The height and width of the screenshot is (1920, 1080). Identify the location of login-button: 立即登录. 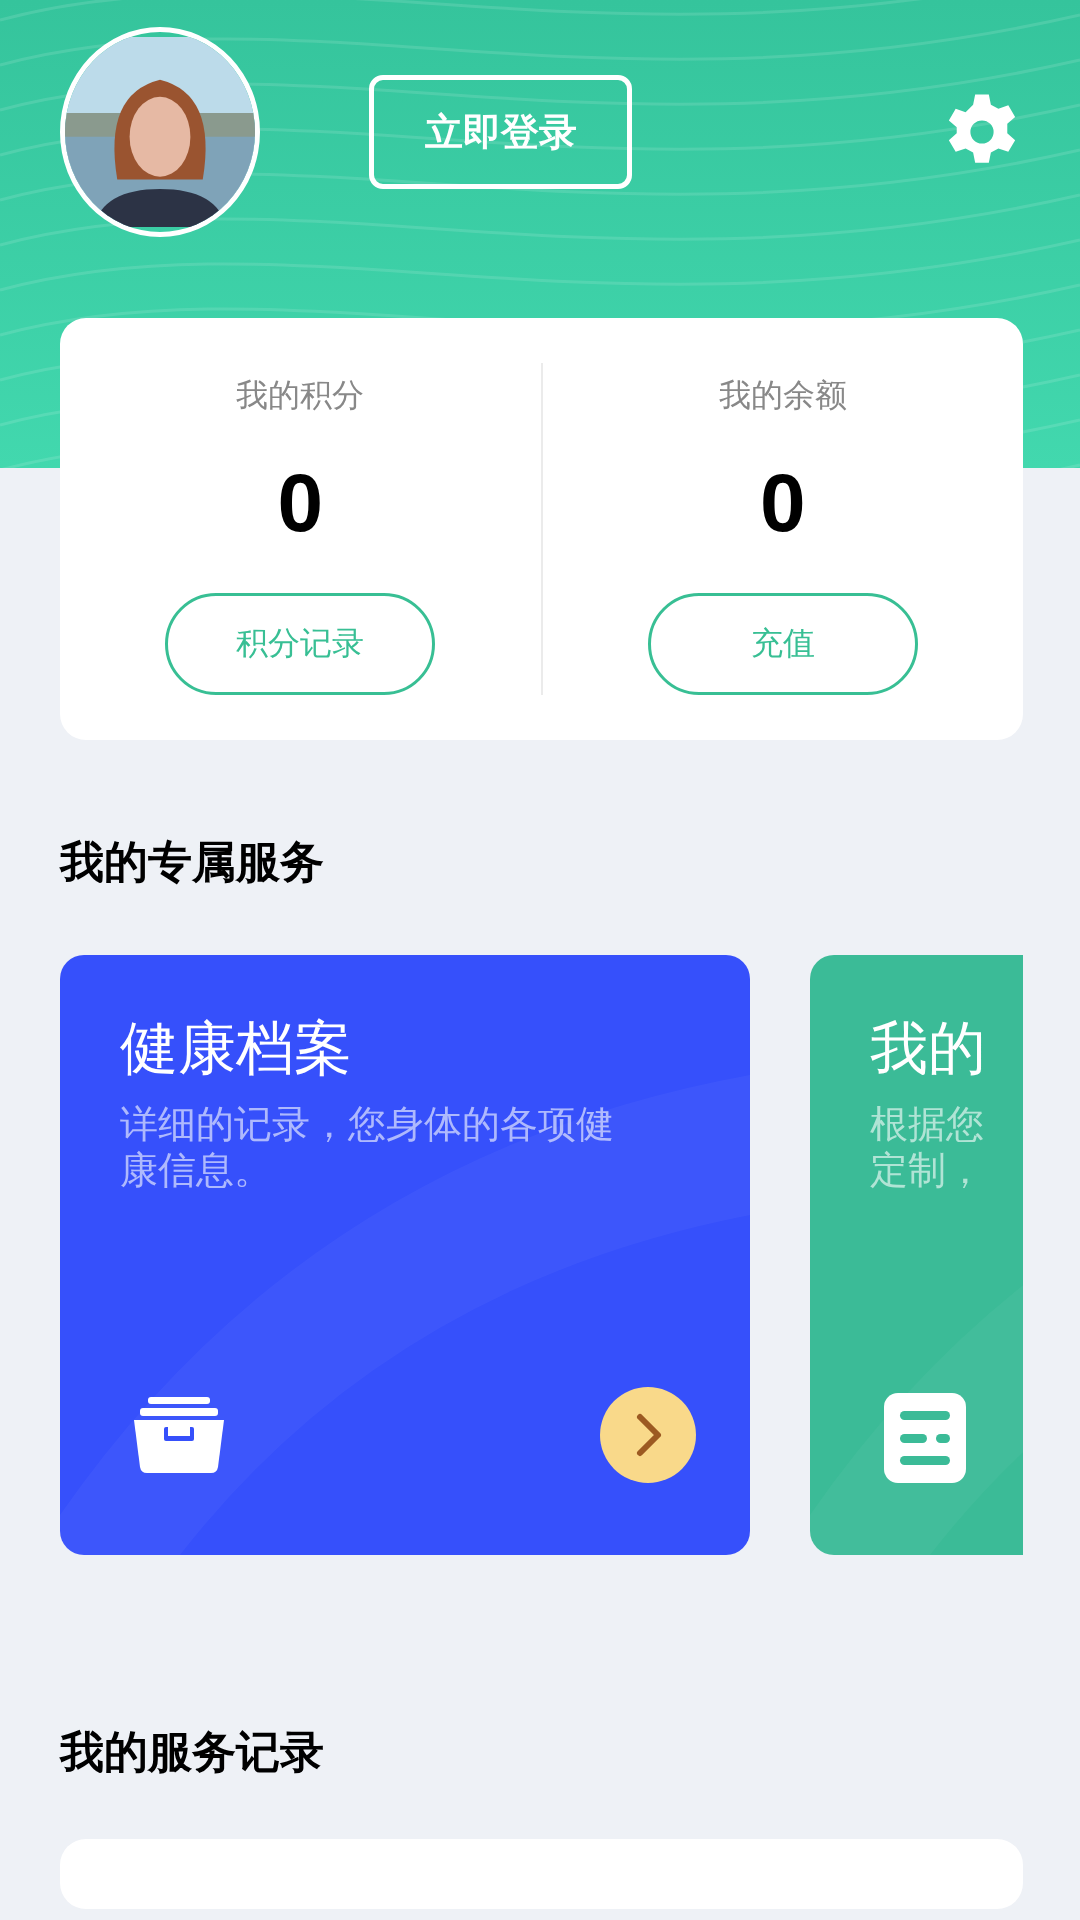
(500, 132).